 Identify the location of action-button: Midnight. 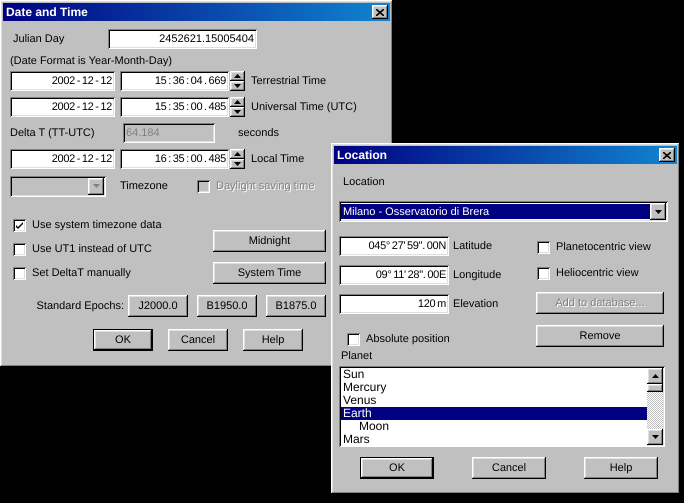
(269, 241).